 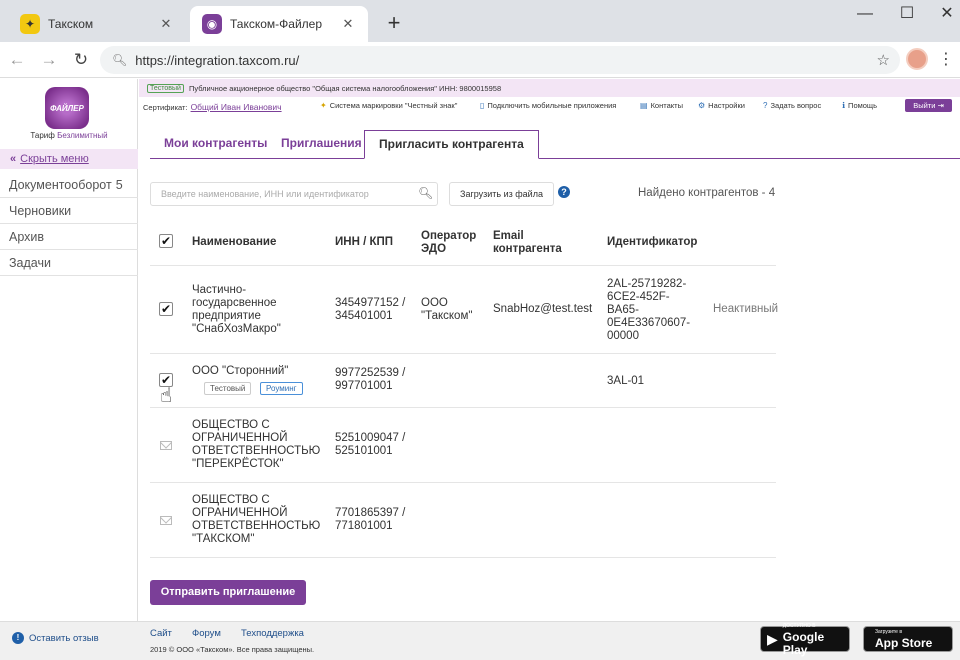 I want to click on close-window-icon: ✕, so click(x=946, y=14).